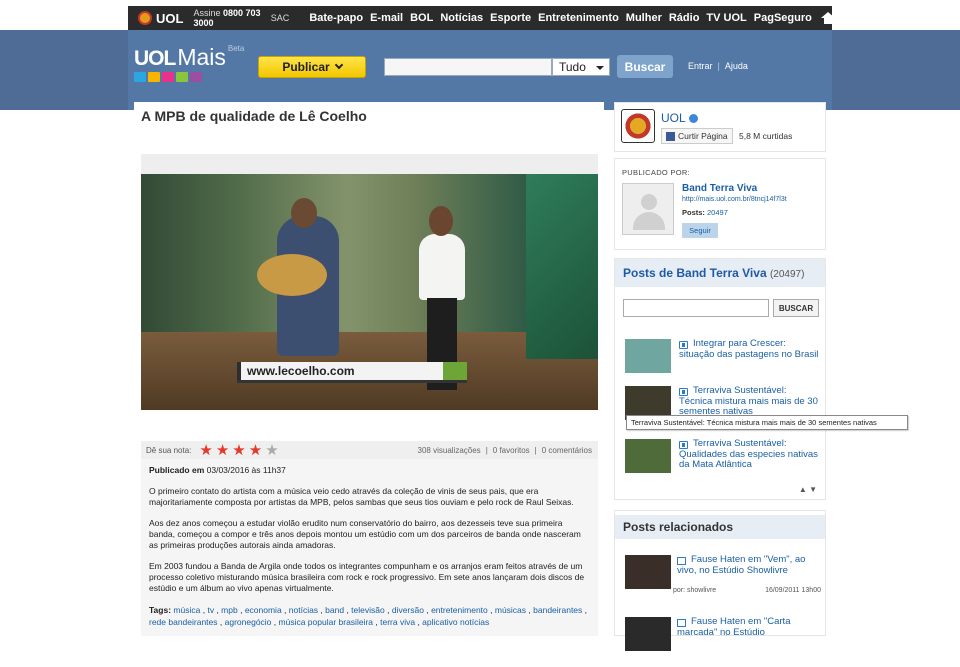  Describe the element at coordinates (695, 273) in the screenshot. I see `posts-title: Posts de Band Terra Viva` at that location.